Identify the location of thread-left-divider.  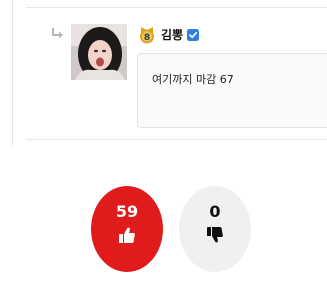
(12, 73).